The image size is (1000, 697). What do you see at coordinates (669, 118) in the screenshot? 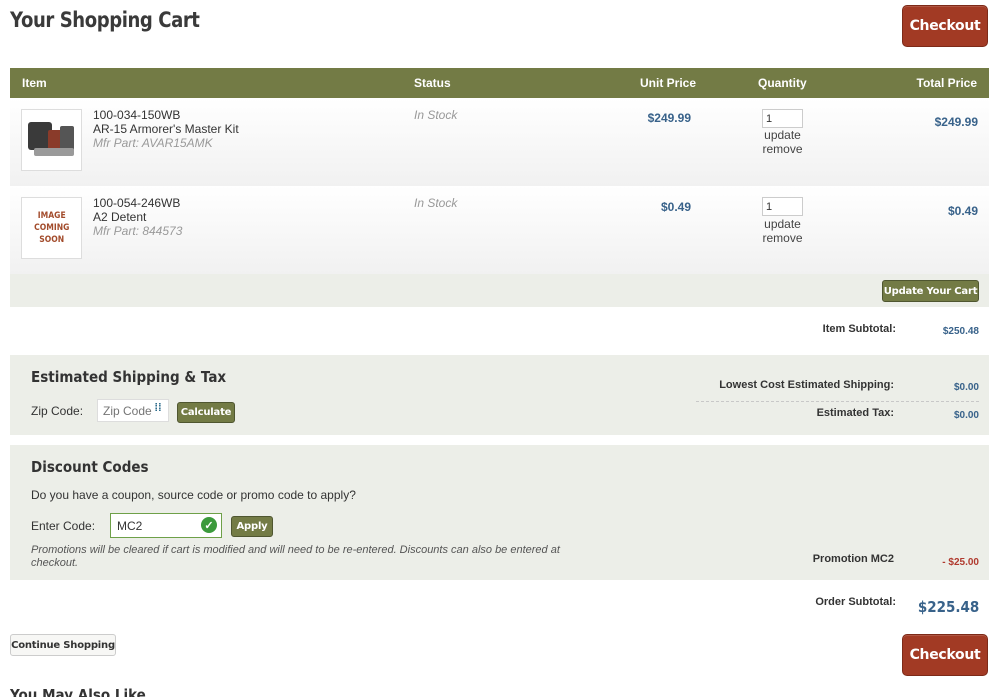
I see `item-unit-price: $249.99` at bounding box center [669, 118].